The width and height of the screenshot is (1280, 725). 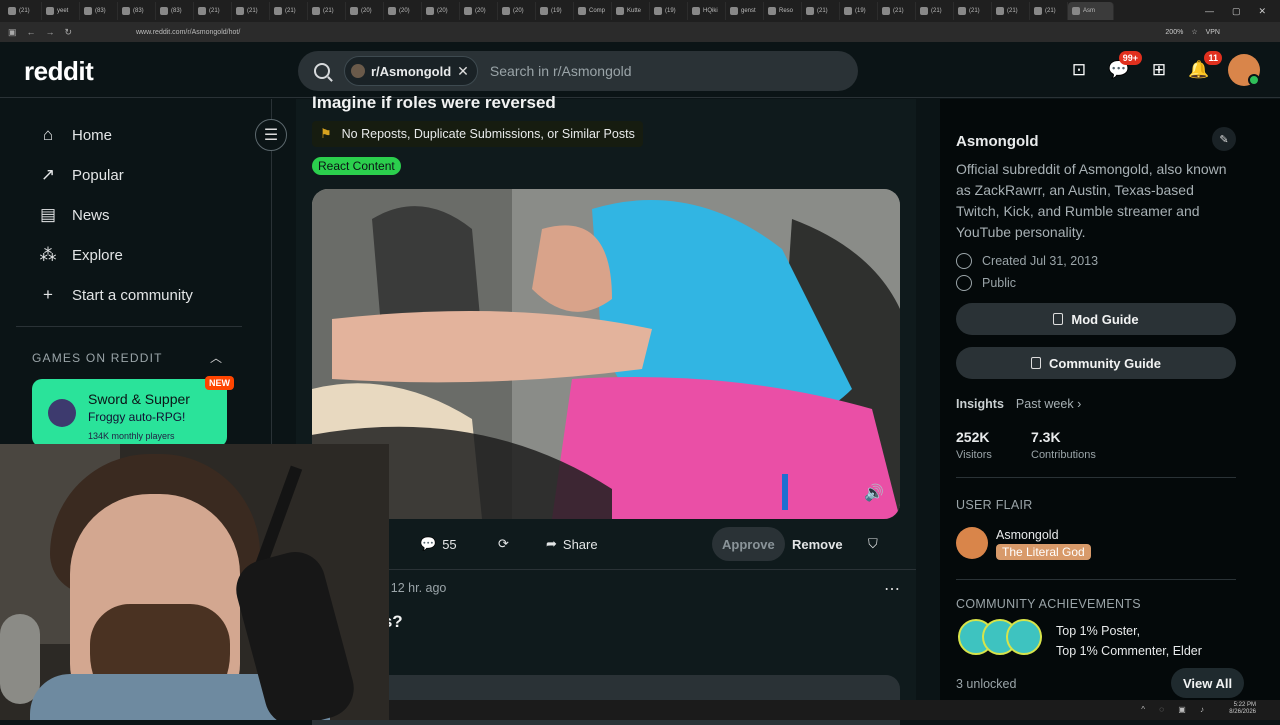 What do you see at coordinates (1262, 11) in the screenshot?
I see `close-icon: ✕` at bounding box center [1262, 11].